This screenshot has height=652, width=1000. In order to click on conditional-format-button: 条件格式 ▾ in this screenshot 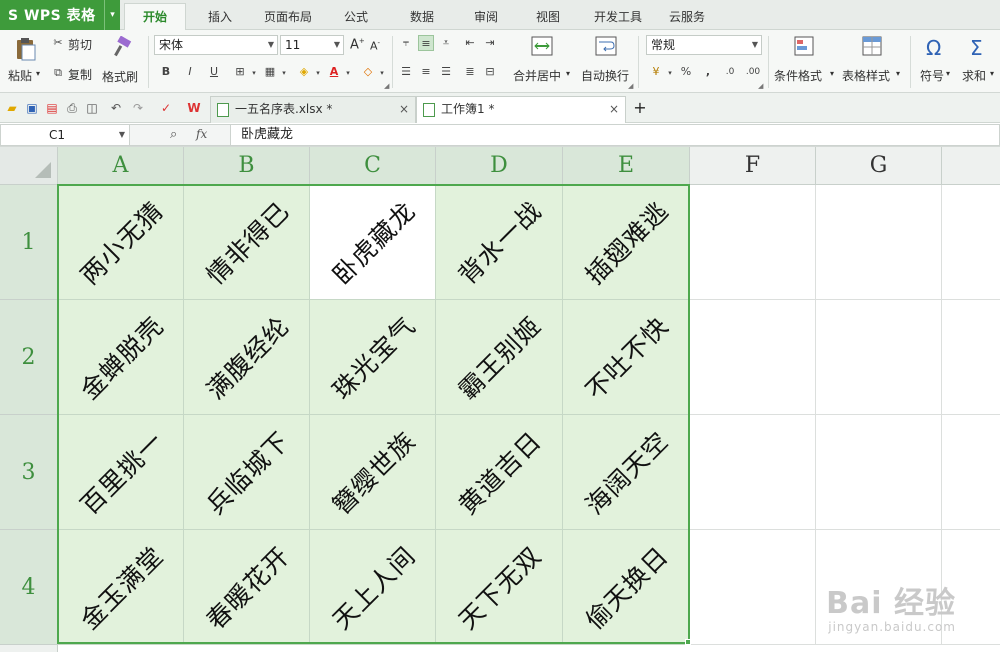, I will do `click(805, 61)`.